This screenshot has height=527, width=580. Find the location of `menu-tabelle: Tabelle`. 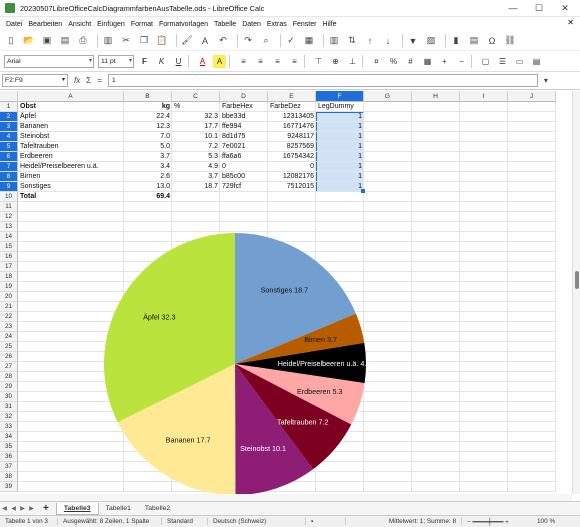

menu-tabelle: Tabelle is located at coordinates (225, 24).